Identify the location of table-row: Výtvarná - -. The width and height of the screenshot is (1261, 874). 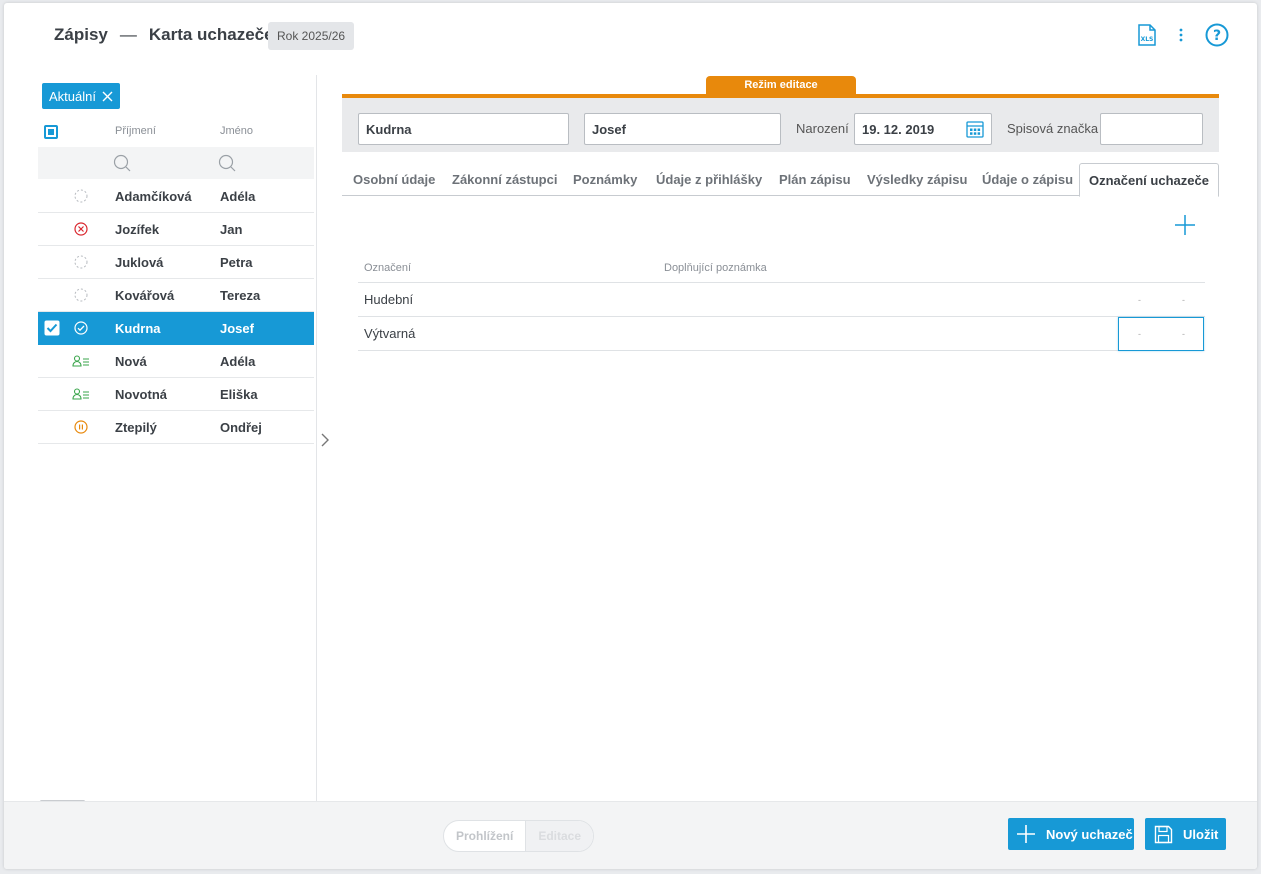
(781, 334).